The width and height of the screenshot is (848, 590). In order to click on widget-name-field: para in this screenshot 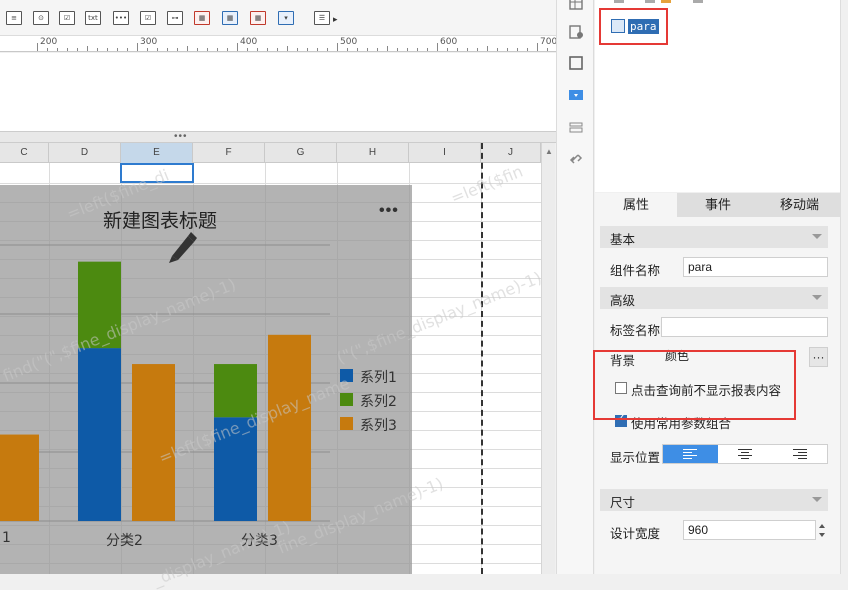, I will do `click(755, 267)`.